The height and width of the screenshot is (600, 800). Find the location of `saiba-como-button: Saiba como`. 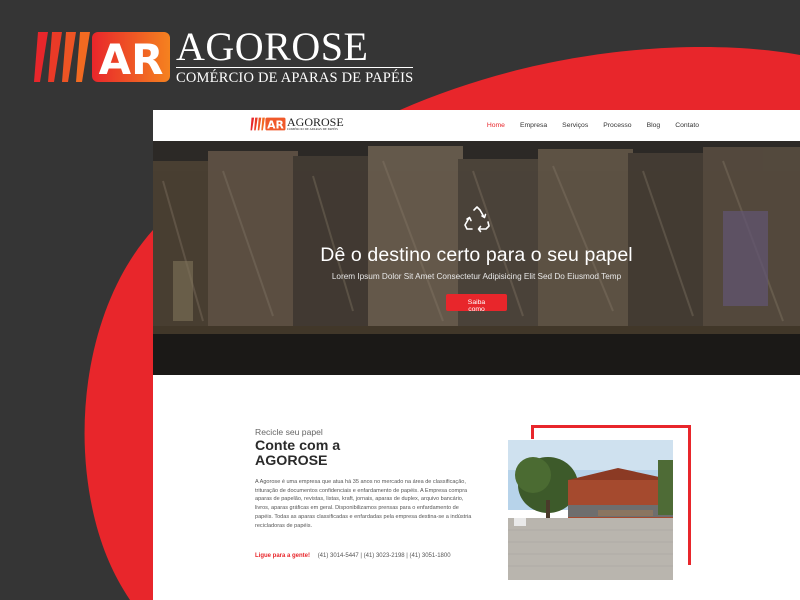

saiba-como-button: Saiba como is located at coordinates (476, 303).